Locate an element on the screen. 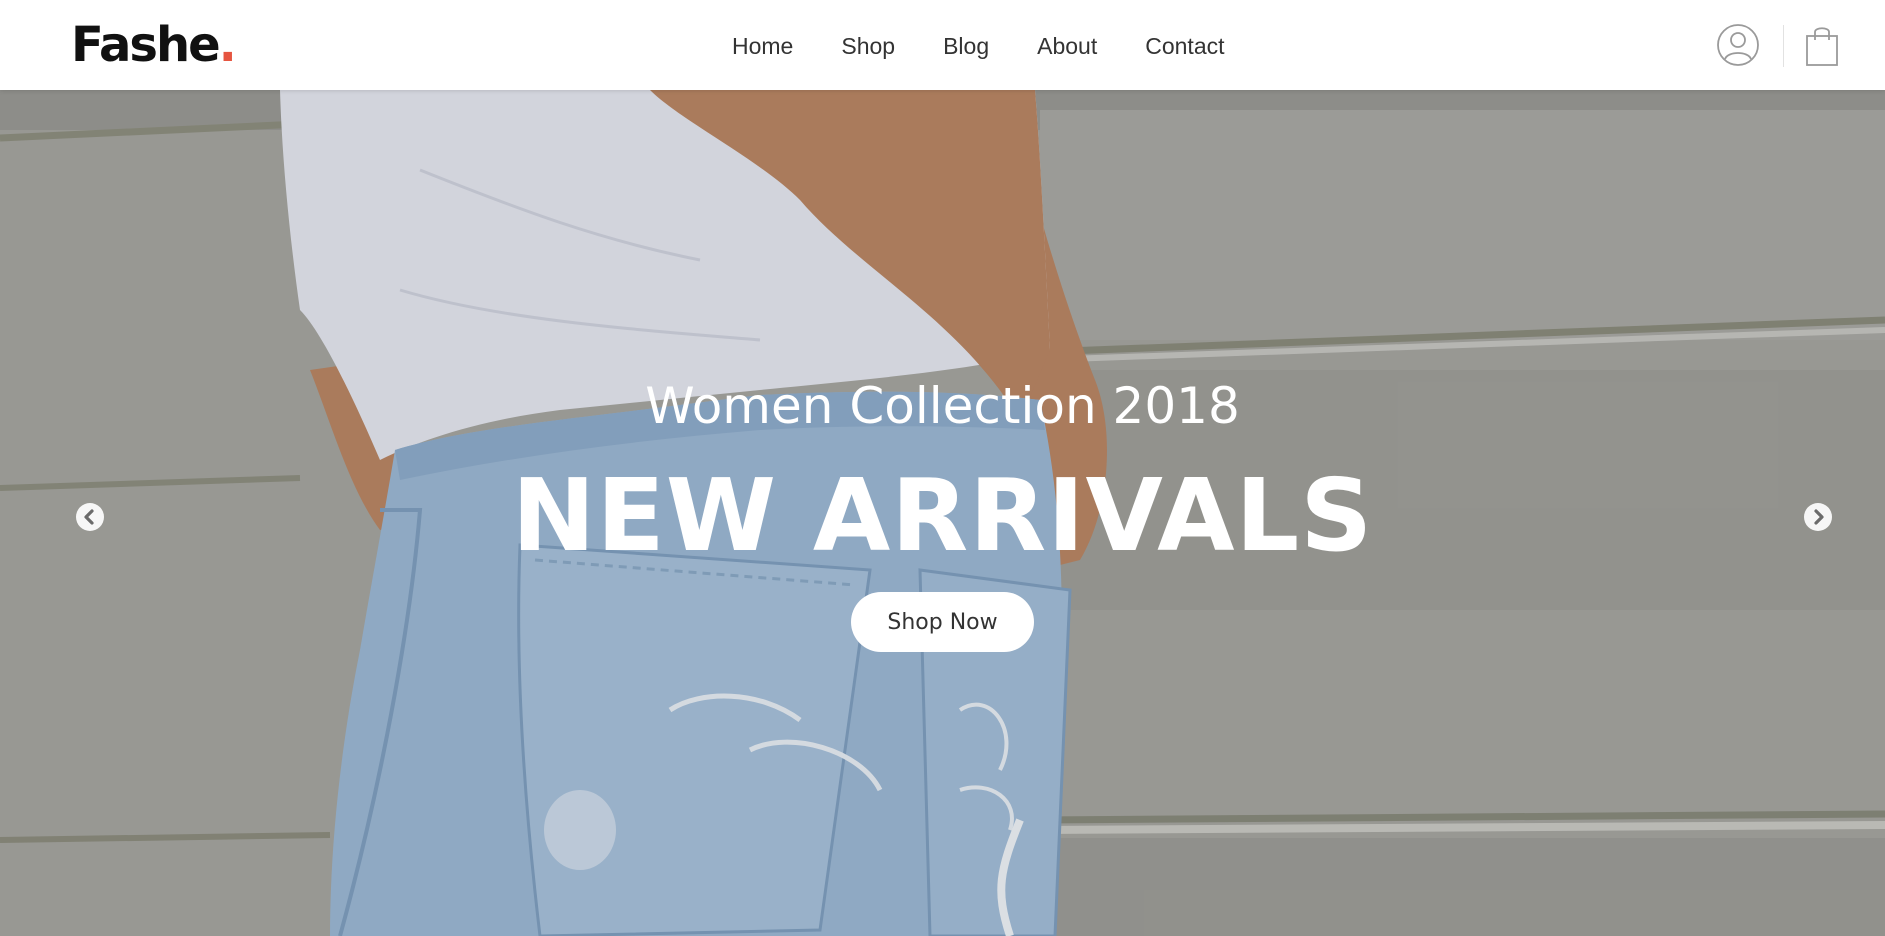 The image size is (1885, 936). nav-contact: Contact is located at coordinates (1184, 46).